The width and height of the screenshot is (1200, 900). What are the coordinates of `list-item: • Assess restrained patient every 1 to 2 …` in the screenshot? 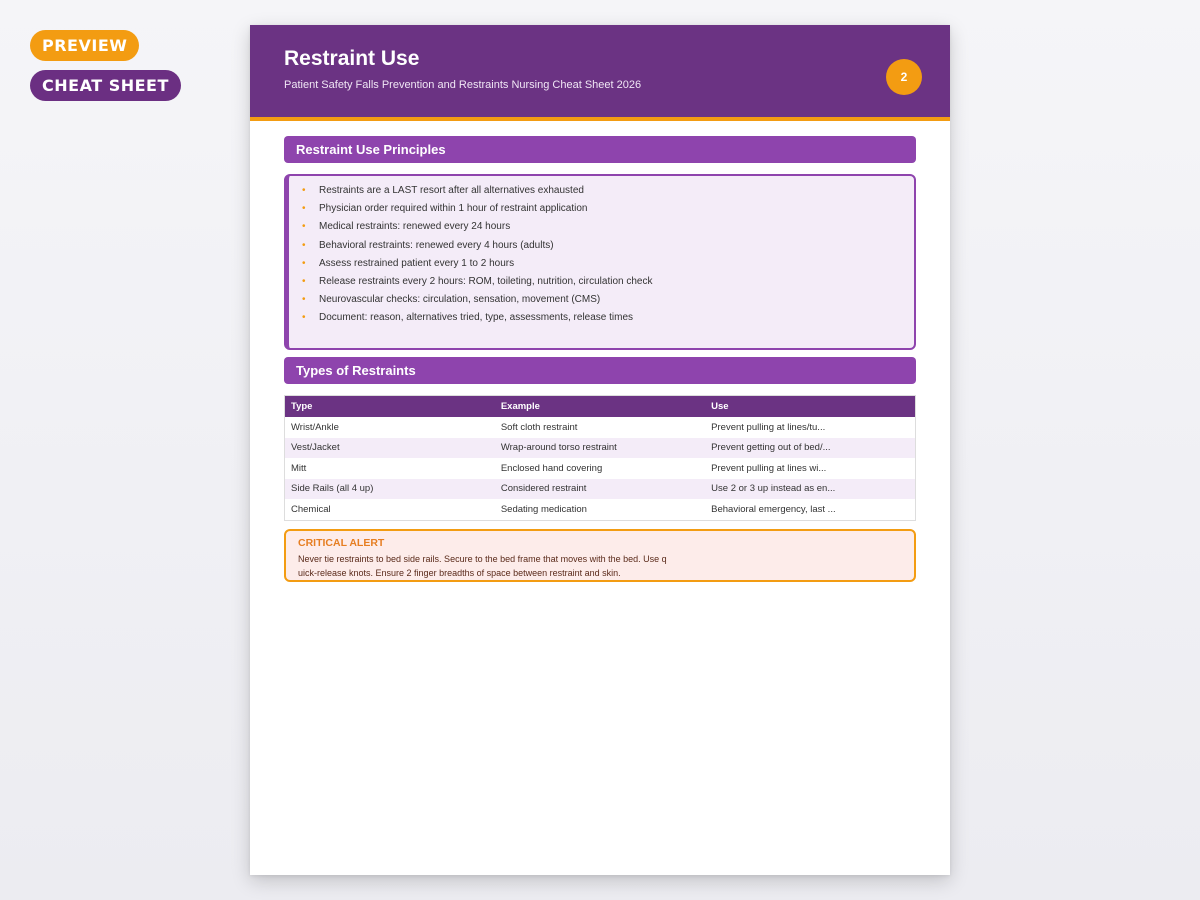 It's located at (408, 263).